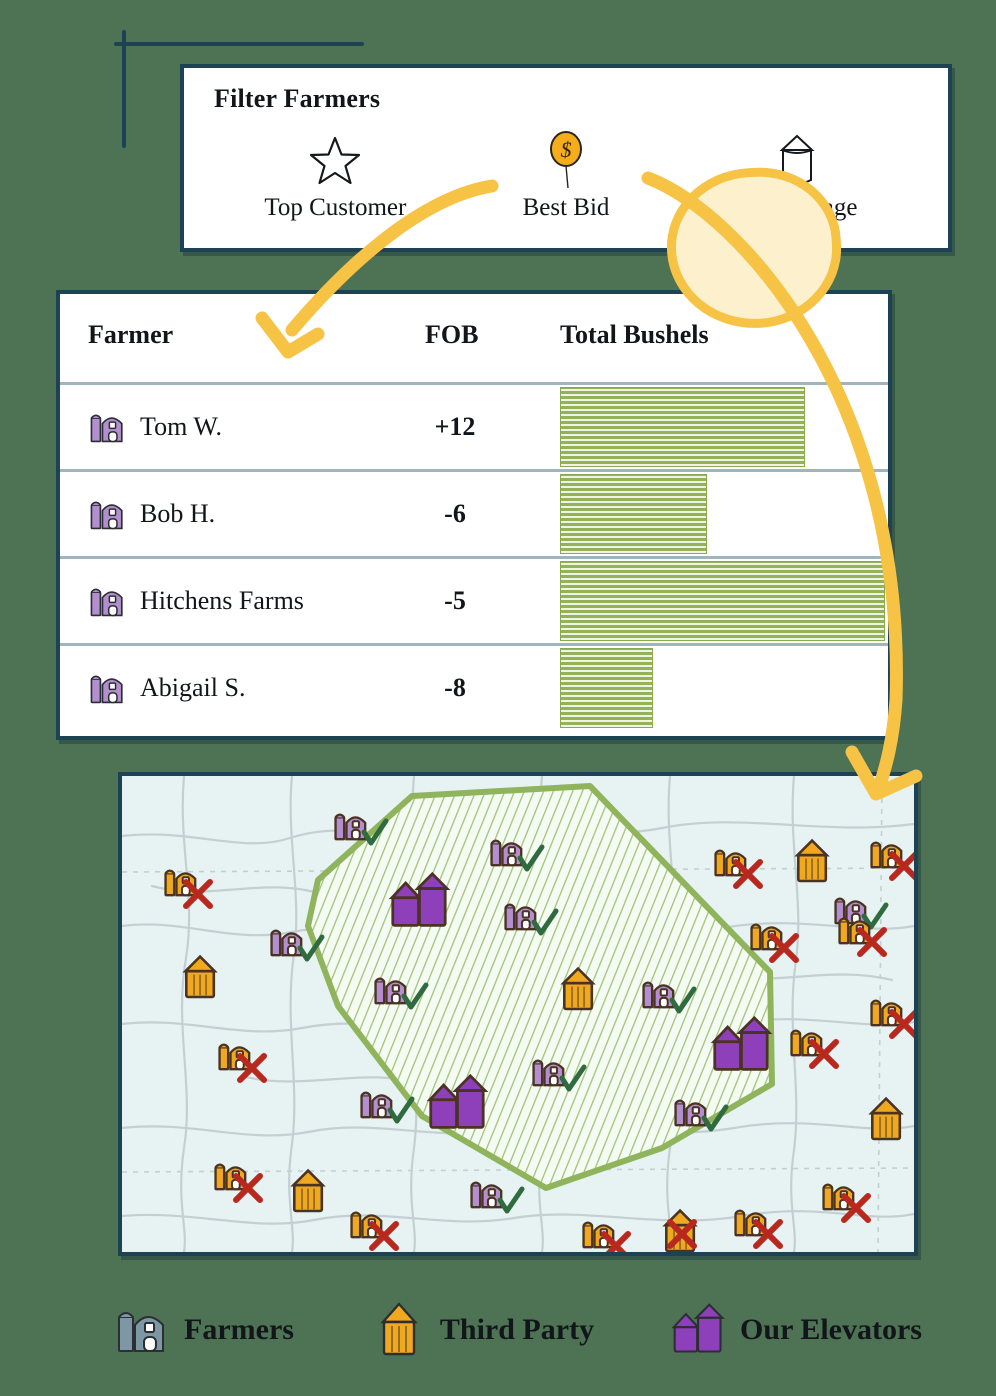 Image resolution: width=996 pixels, height=1396 pixels. I want to click on farmer-name: Bob H., so click(178, 513).